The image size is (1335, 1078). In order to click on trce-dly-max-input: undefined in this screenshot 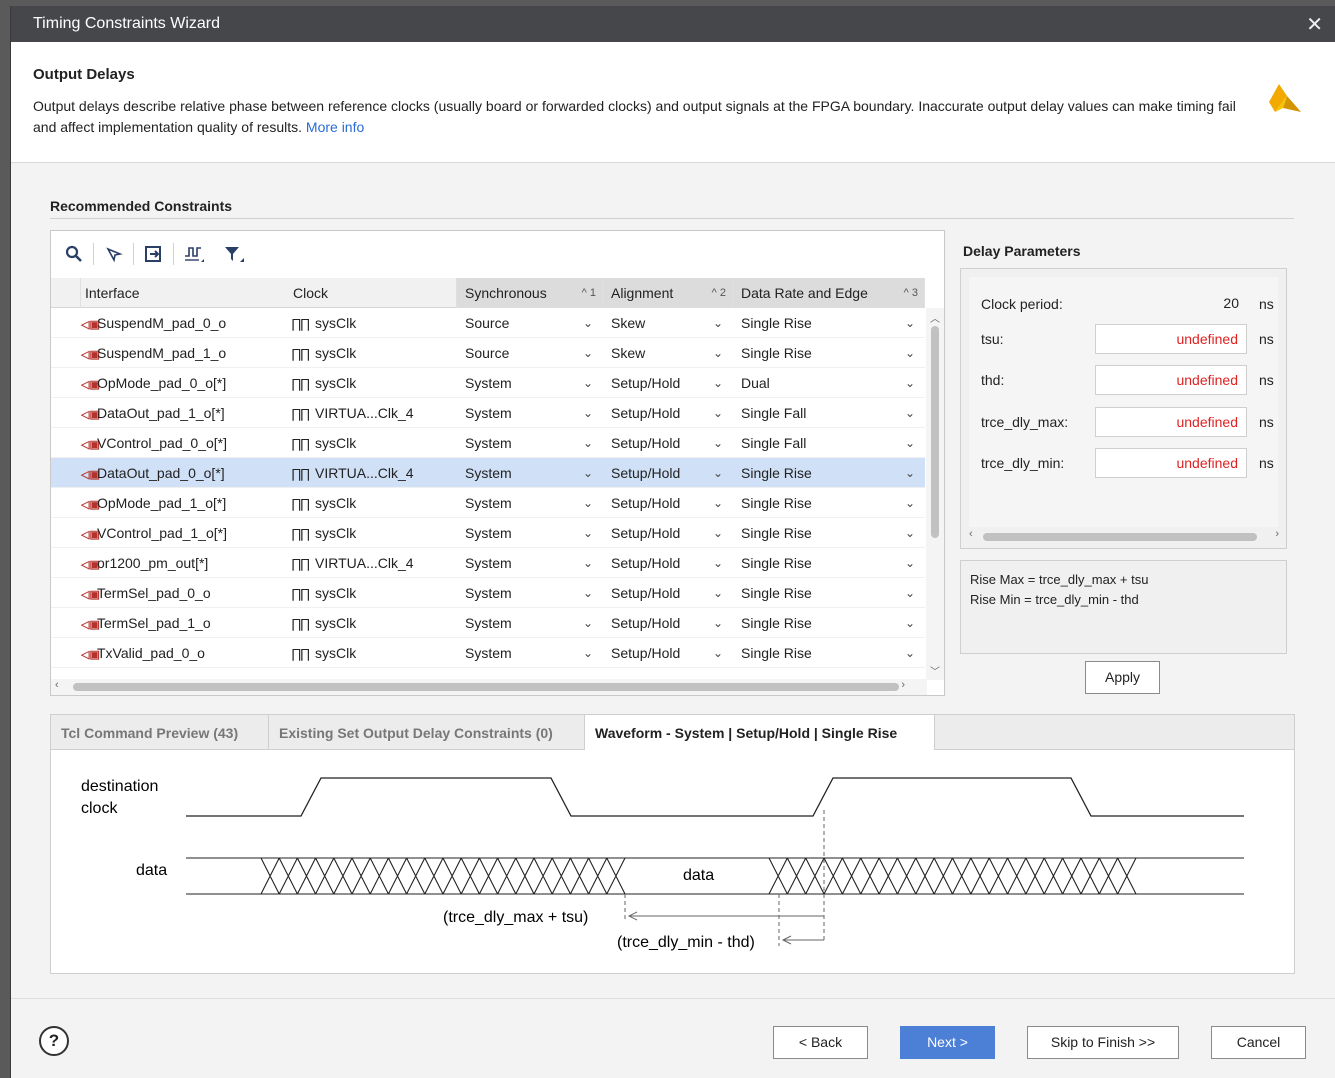, I will do `click(1171, 422)`.